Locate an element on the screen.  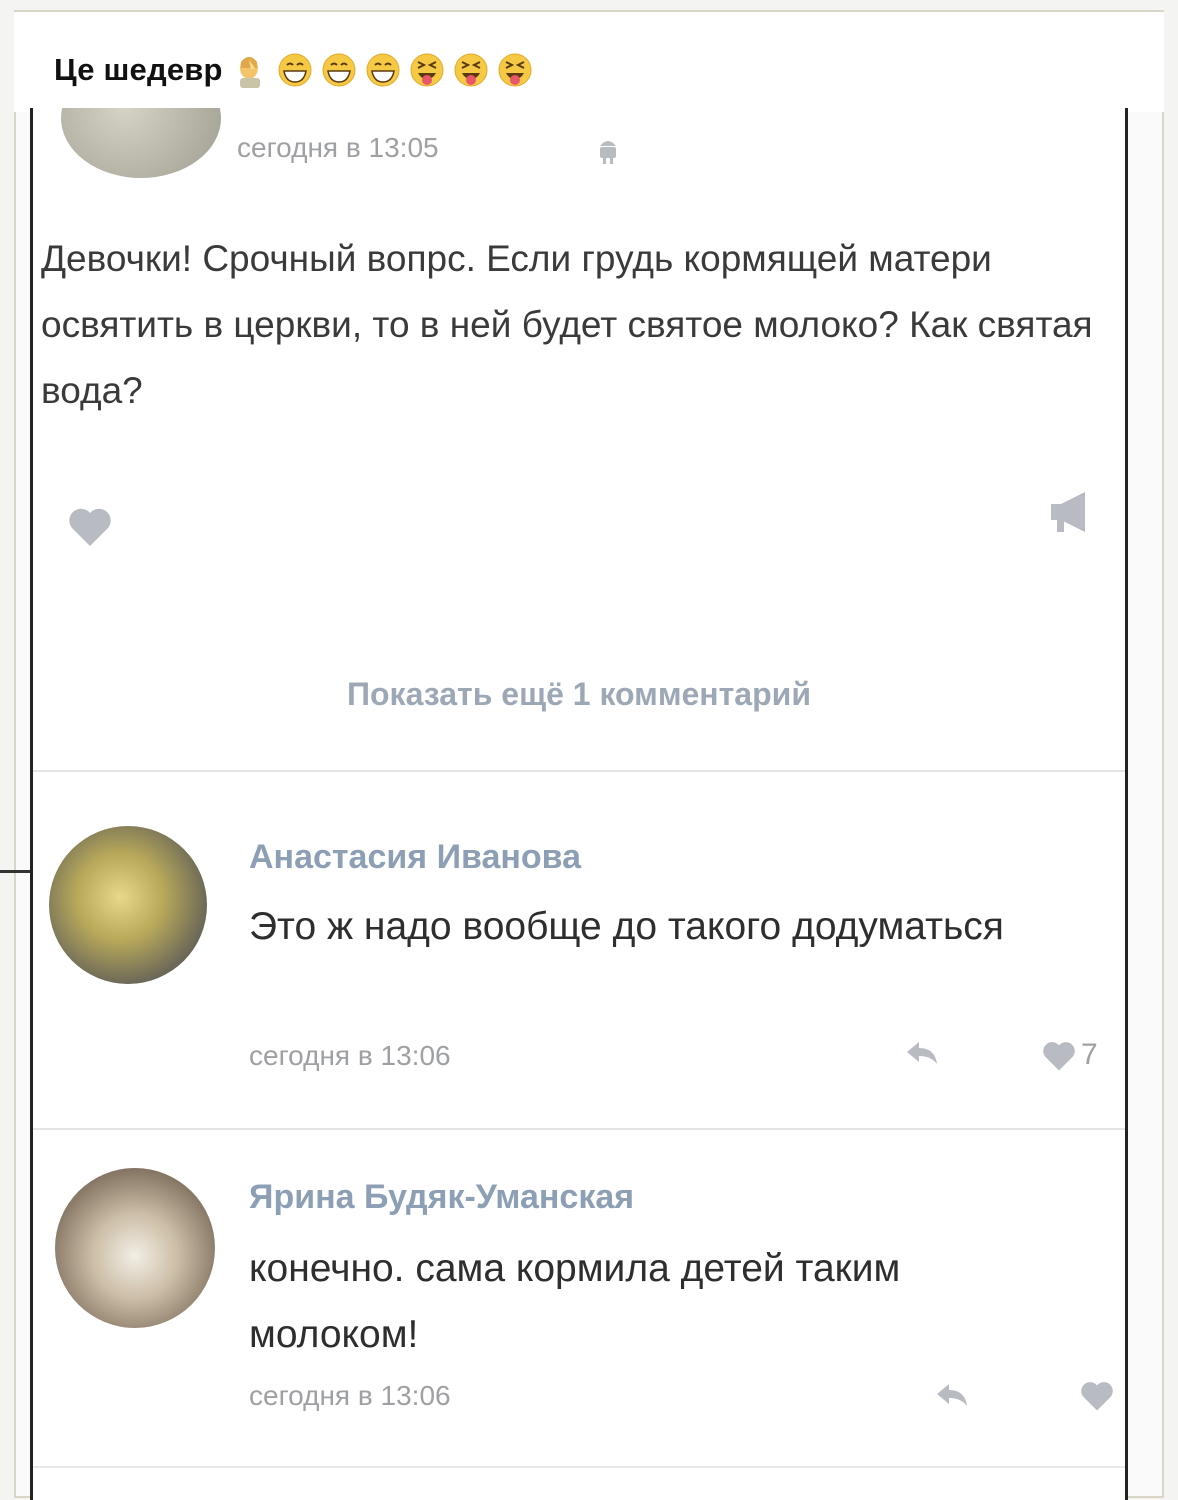
show-more-comments-link: Показать ещё 1 комментарий is located at coordinates (579, 694).